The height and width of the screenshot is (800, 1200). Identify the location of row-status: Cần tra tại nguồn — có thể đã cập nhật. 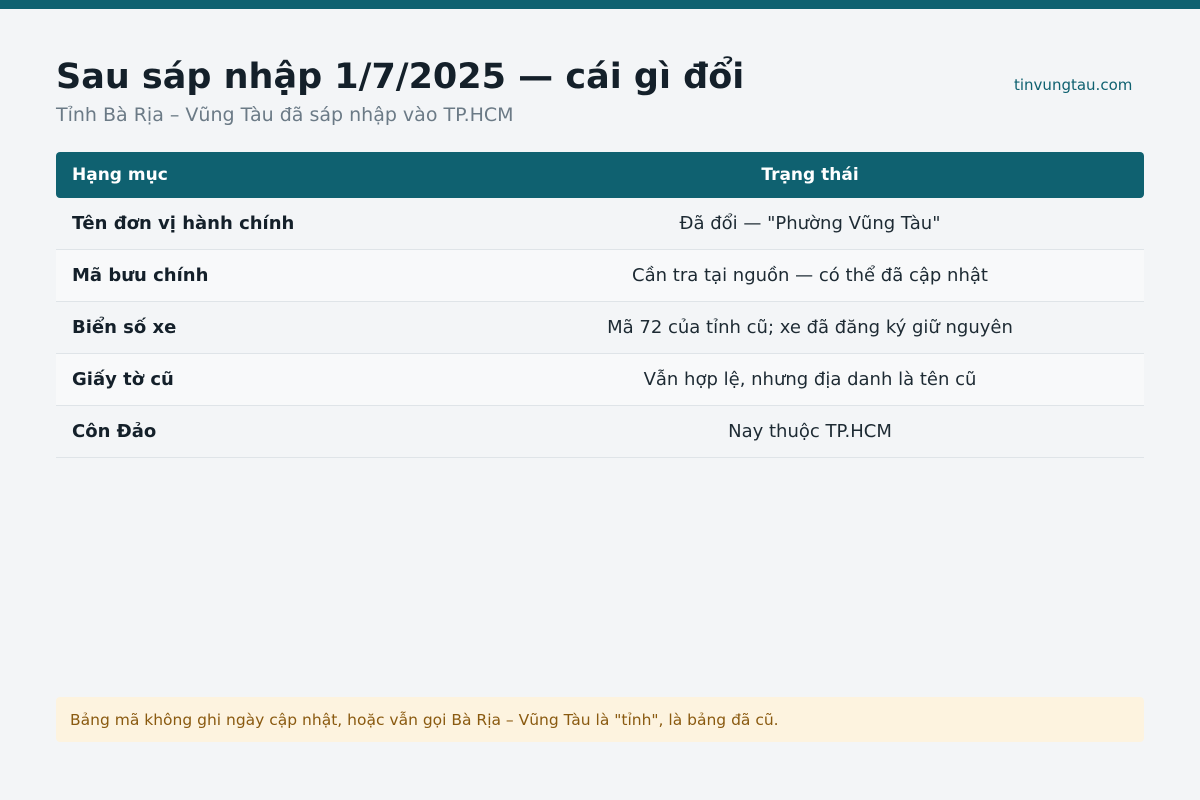
(810, 275).